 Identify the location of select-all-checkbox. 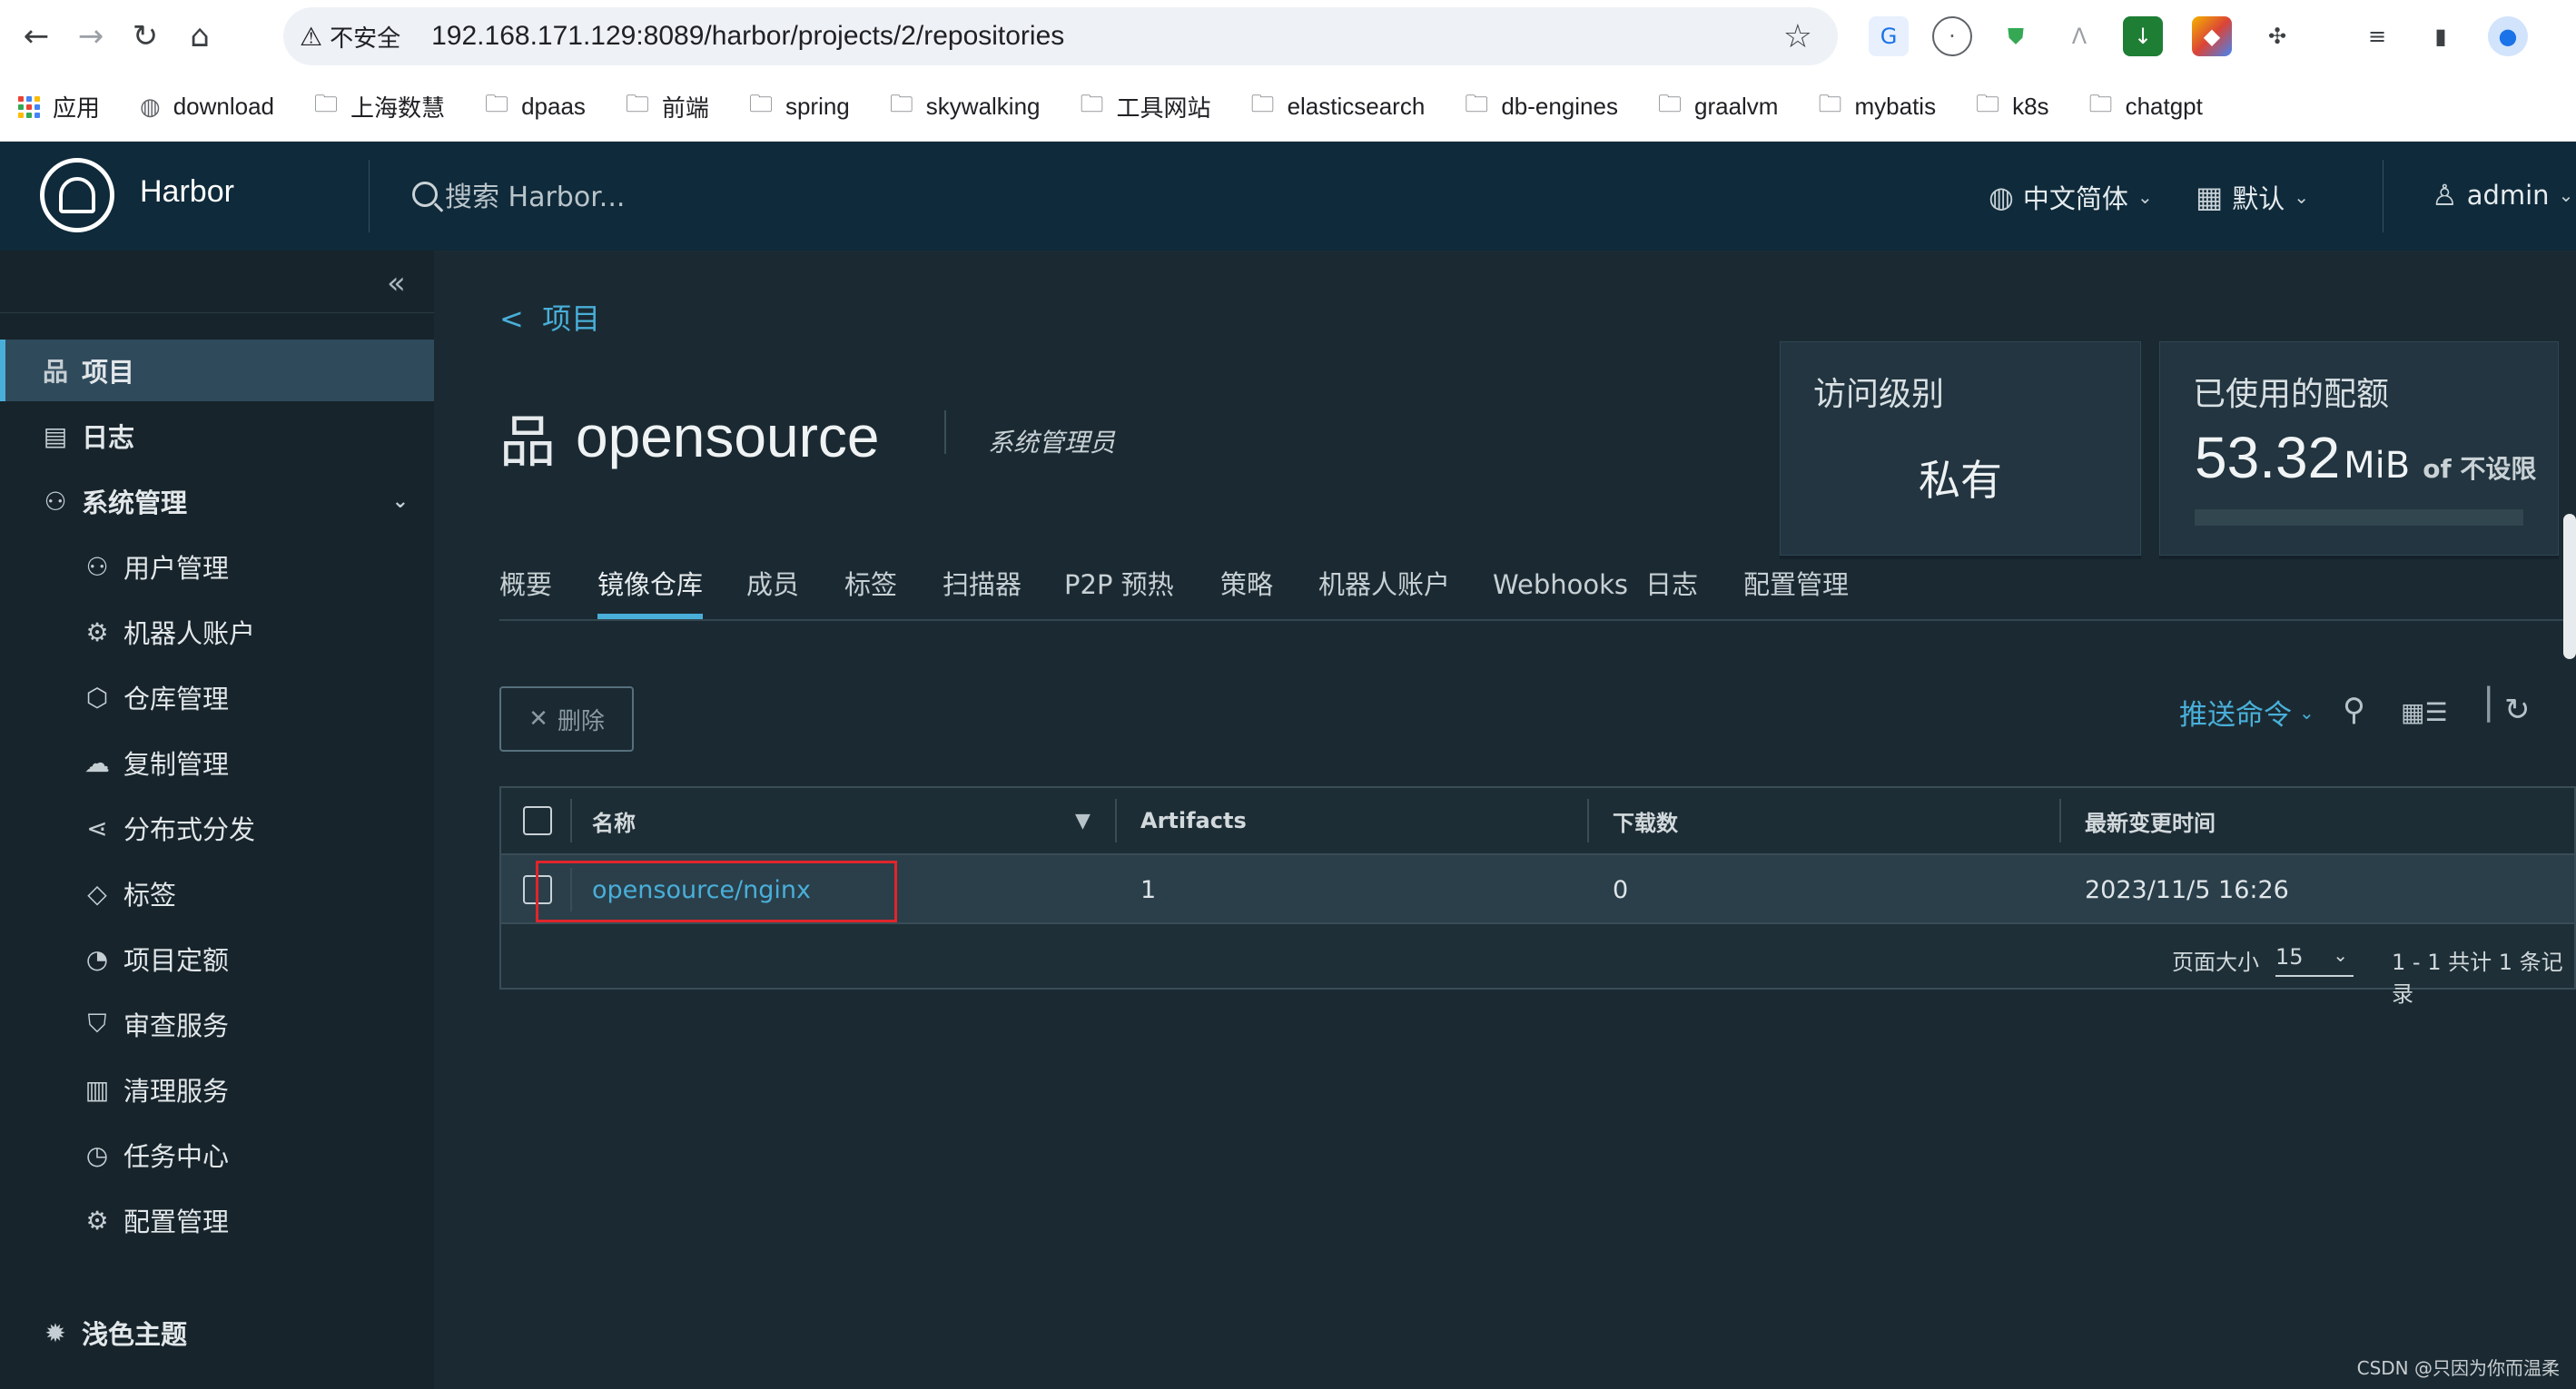
(537, 820).